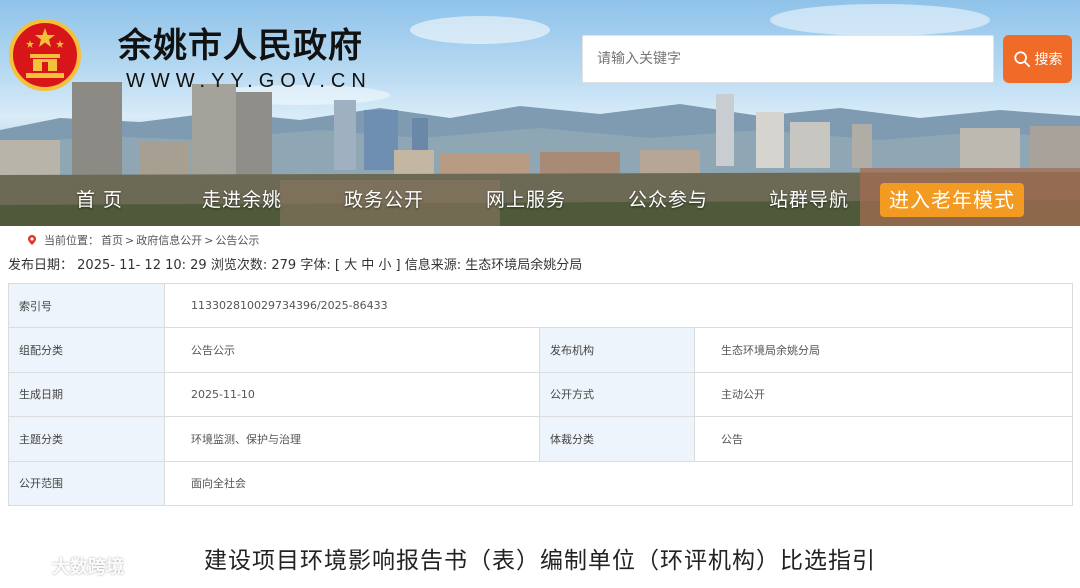 The image size is (1080, 588). What do you see at coordinates (45, 55) in the screenshot?
I see `national-emblem-icon` at bounding box center [45, 55].